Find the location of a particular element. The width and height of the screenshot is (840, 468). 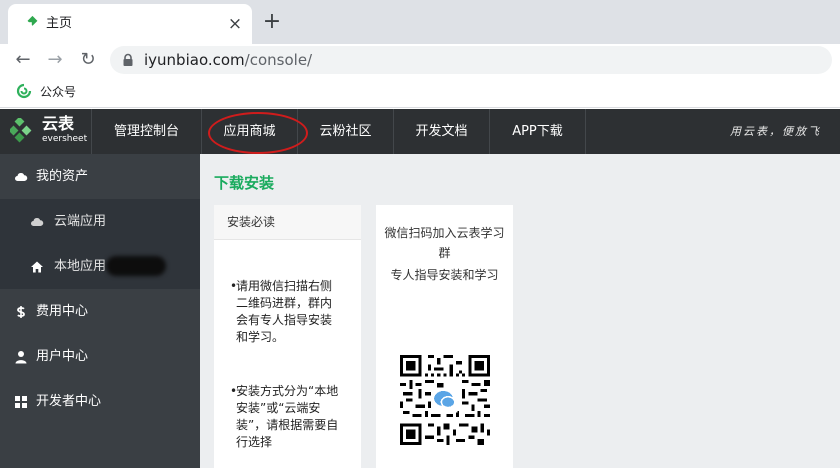

card-header: 安装必读 is located at coordinates (287, 222).